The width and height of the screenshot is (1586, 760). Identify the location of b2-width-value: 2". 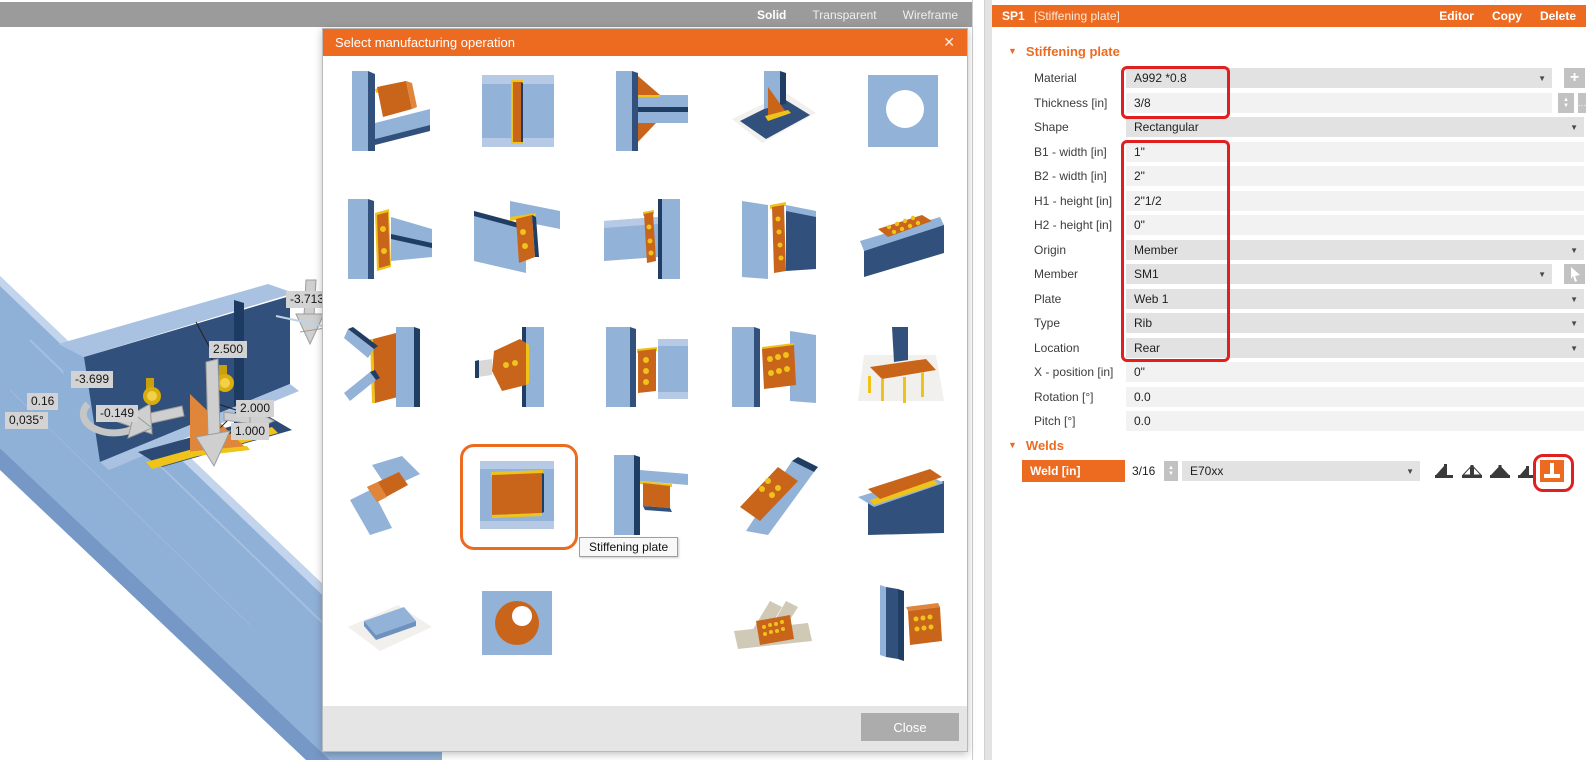
(1139, 176).